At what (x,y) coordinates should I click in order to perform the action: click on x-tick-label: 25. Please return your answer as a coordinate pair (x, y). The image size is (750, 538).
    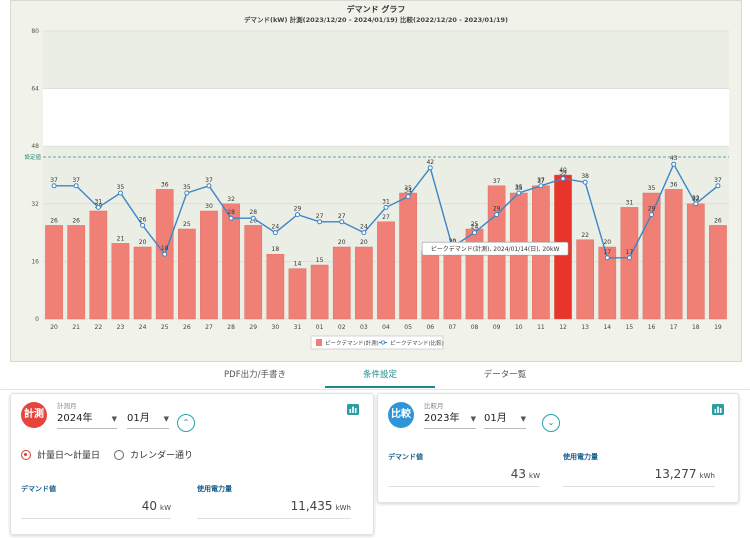
    Looking at the image, I should click on (165, 327).